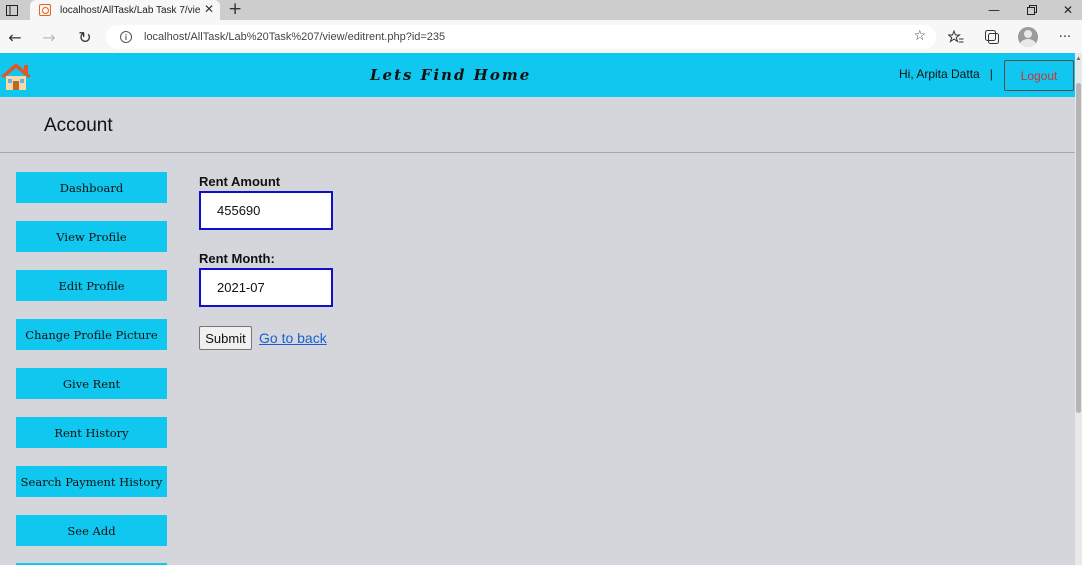 This screenshot has width=1082, height=565. What do you see at coordinates (16, 76) in the screenshot?
I see `home-logo-icon` at bounding box center [16, 76].